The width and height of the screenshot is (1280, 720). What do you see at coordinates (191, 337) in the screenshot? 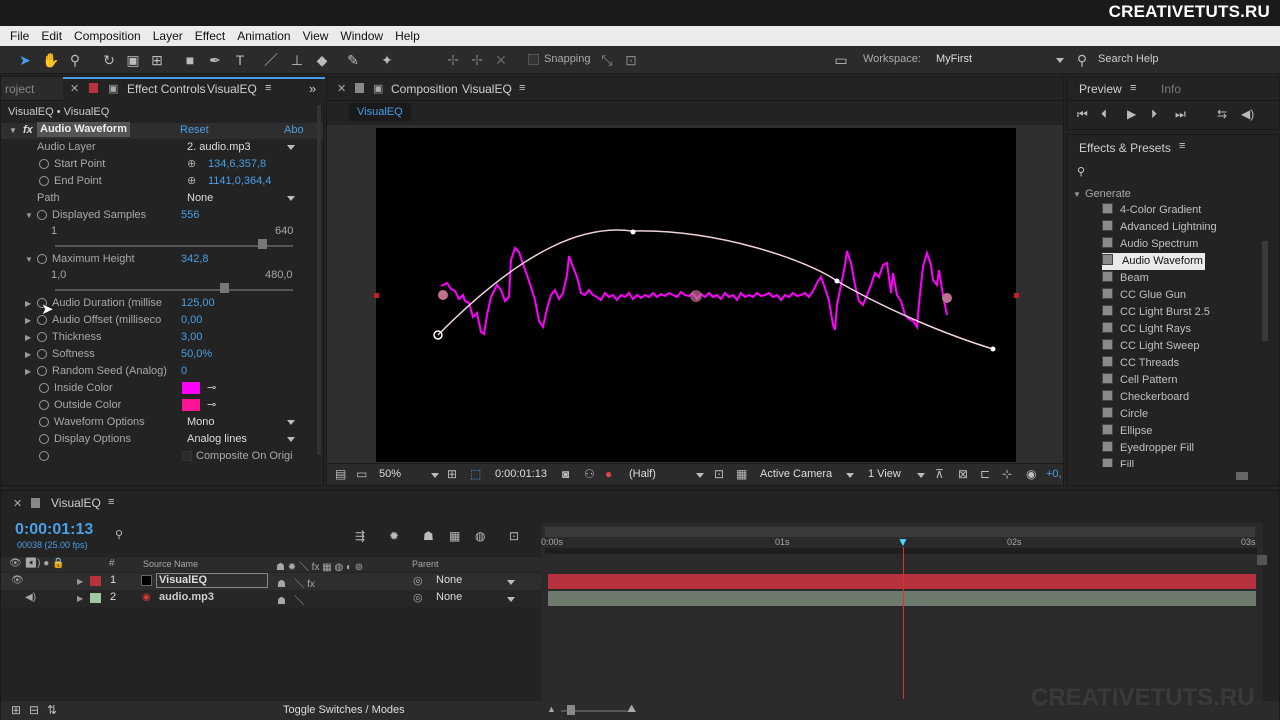
I see `thickness-value: 3,00` at bounding box center [191, 337].